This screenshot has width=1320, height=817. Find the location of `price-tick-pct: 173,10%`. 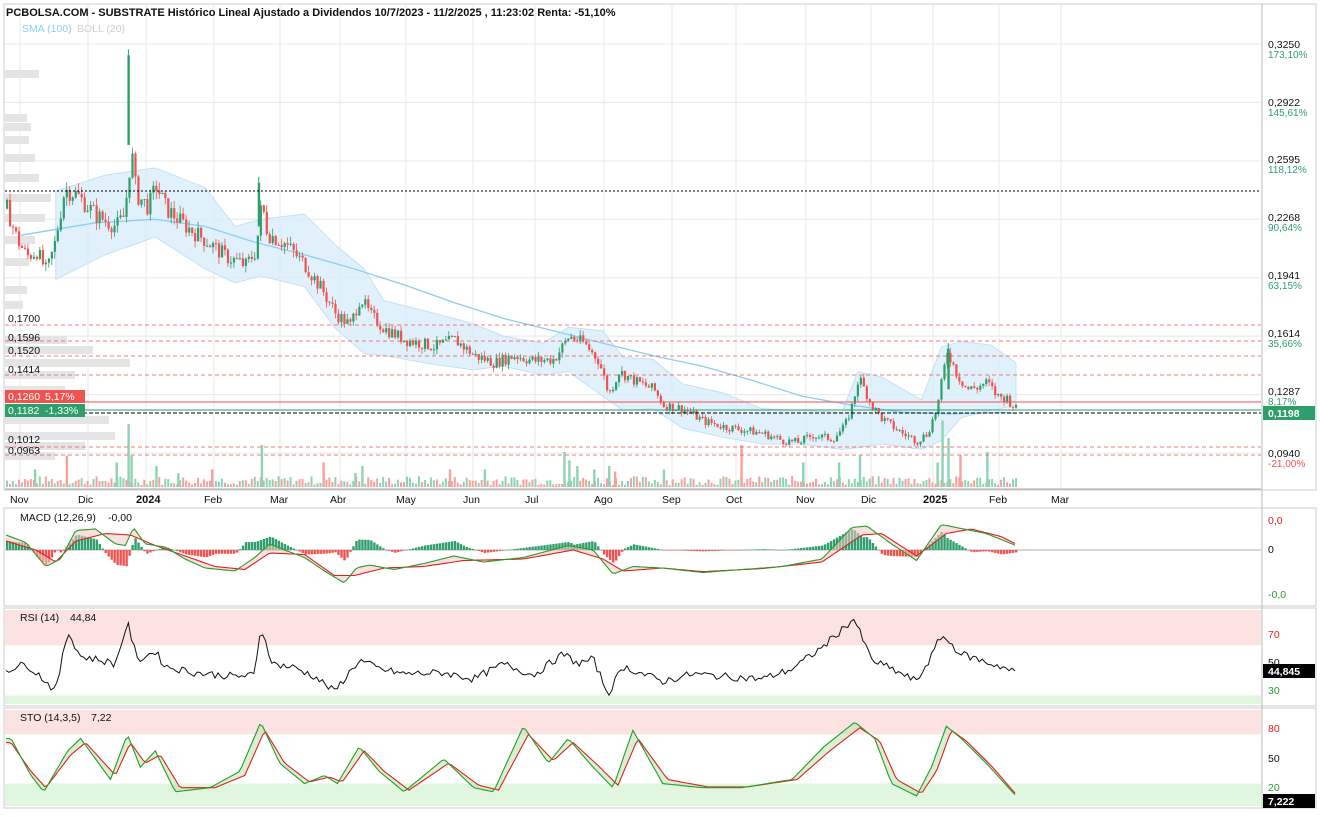

price-tick-pct: 173,10% is located at coordinates (1288, 55).